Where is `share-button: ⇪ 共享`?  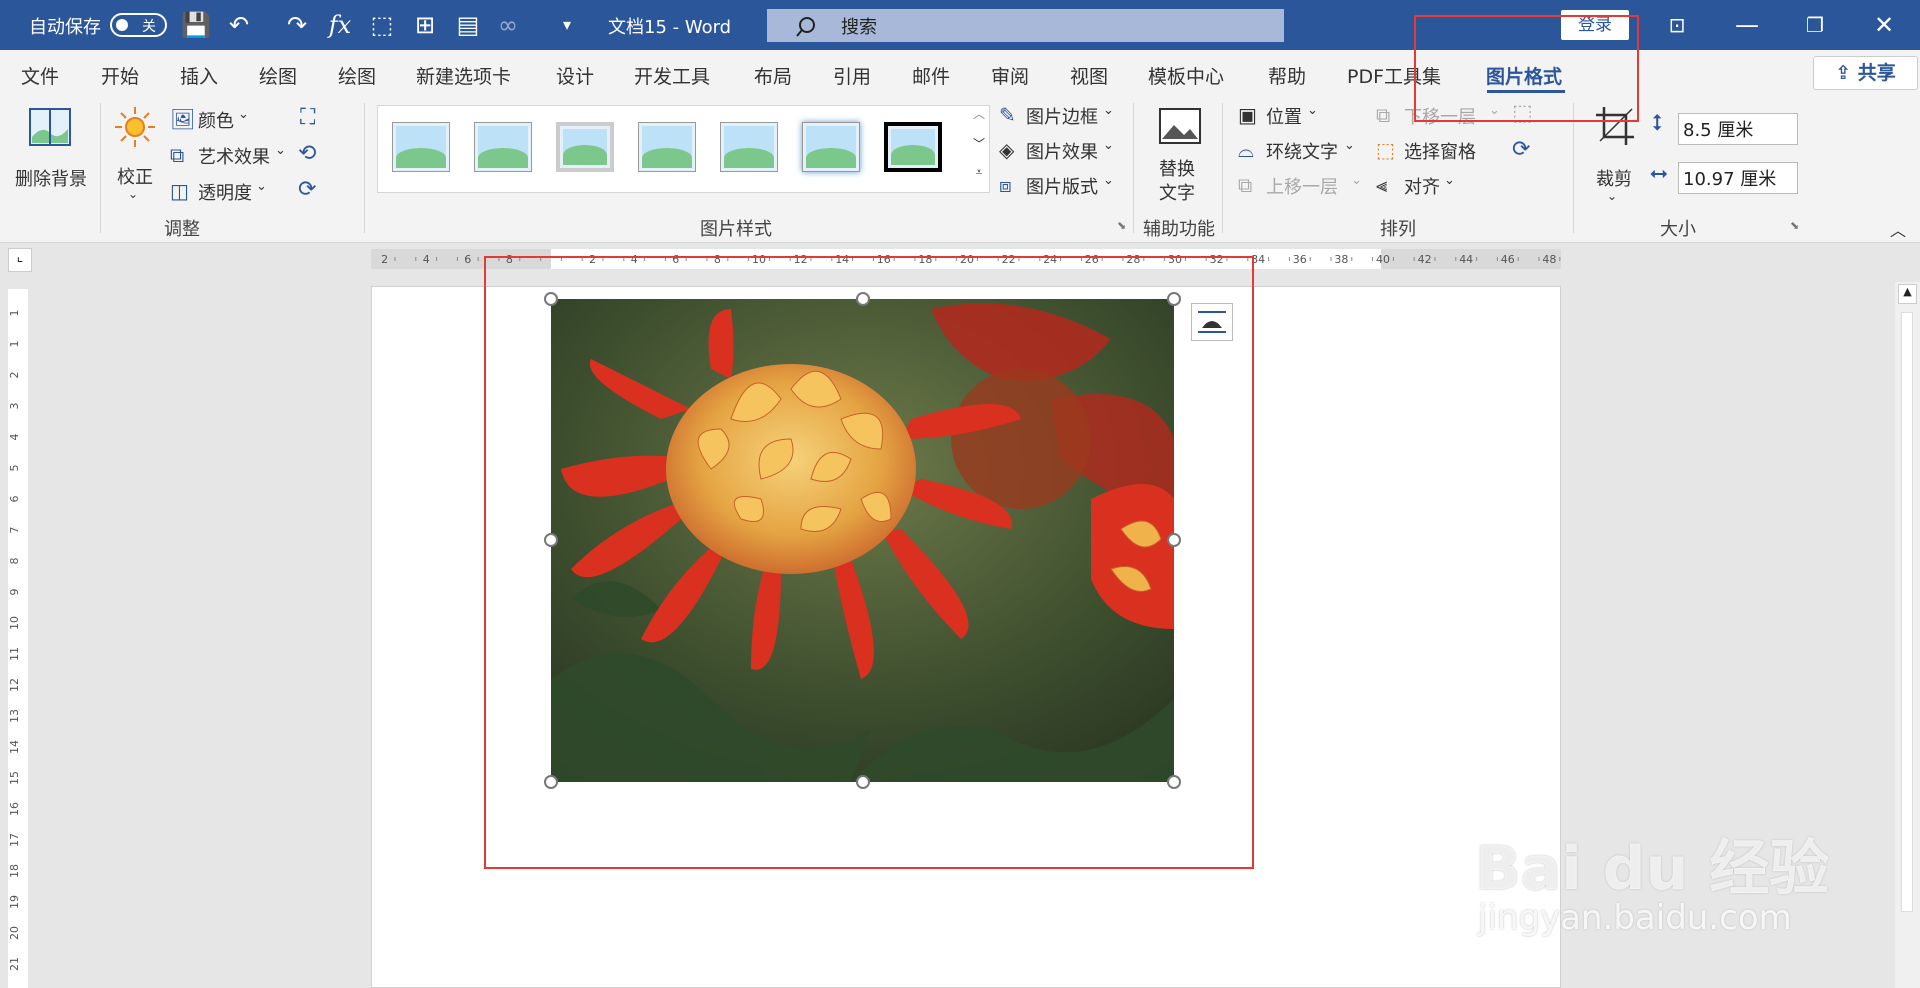
share-button: ⇪ 共享 is located at coordinates (1865, 73).